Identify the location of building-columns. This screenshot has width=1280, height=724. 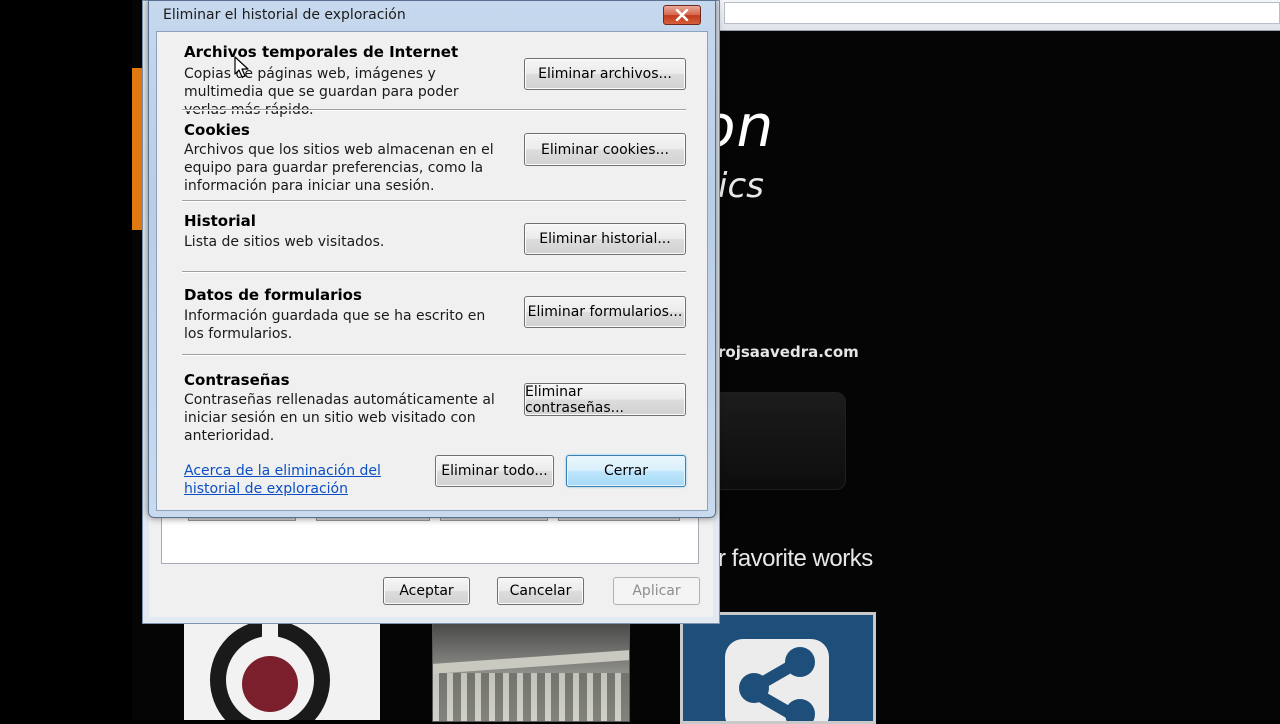
(531, 697).